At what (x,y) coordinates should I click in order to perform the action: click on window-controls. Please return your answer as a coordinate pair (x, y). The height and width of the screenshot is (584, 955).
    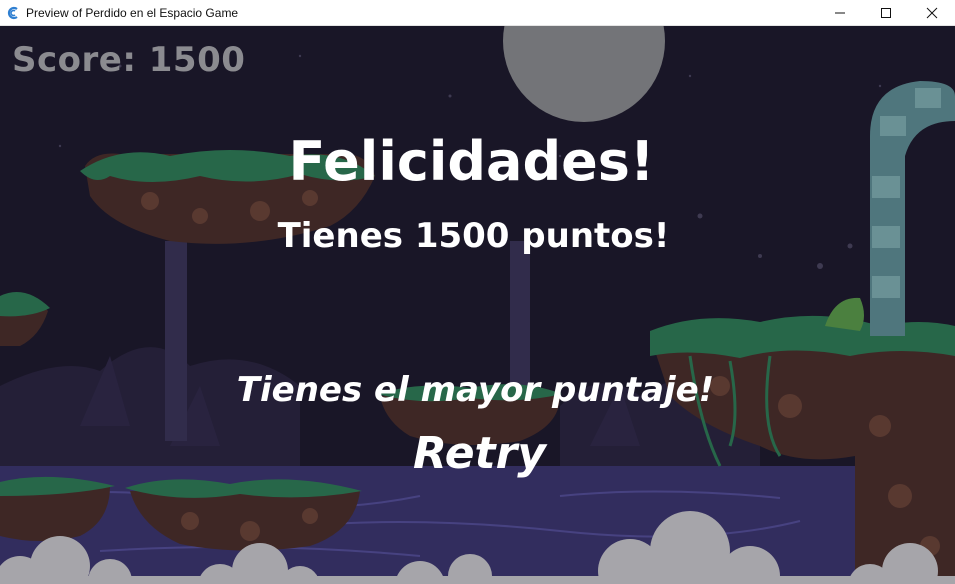
    Looking at the image, I should click on (886, 12).